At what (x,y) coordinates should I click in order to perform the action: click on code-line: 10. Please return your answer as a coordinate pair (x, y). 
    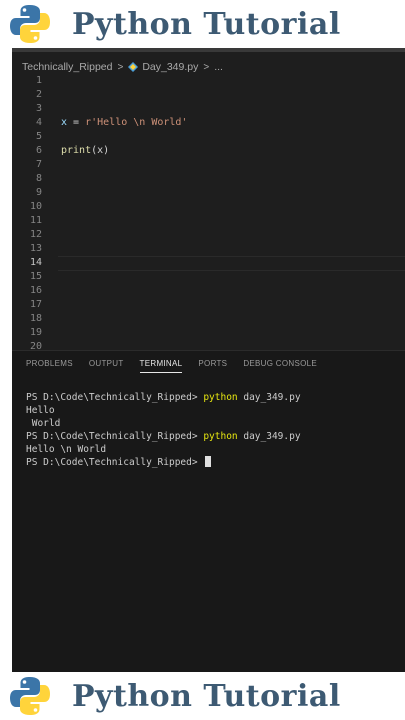
    Looking at the image, I should click on (208, 207).